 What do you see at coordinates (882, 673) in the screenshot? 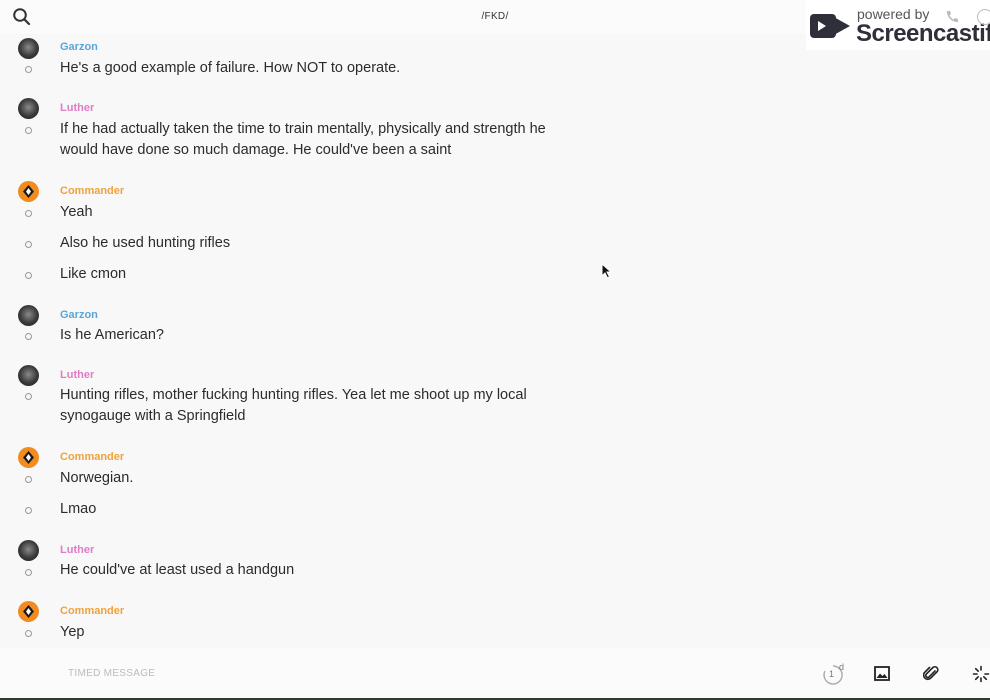
I see `image-icon` at bounding box center [882, 673].